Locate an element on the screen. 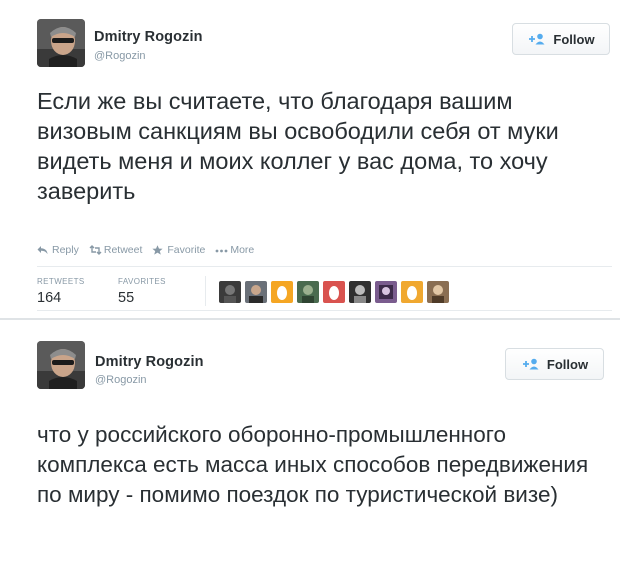  favorites-label: FAVORITES is located at coordinates (142, 281).